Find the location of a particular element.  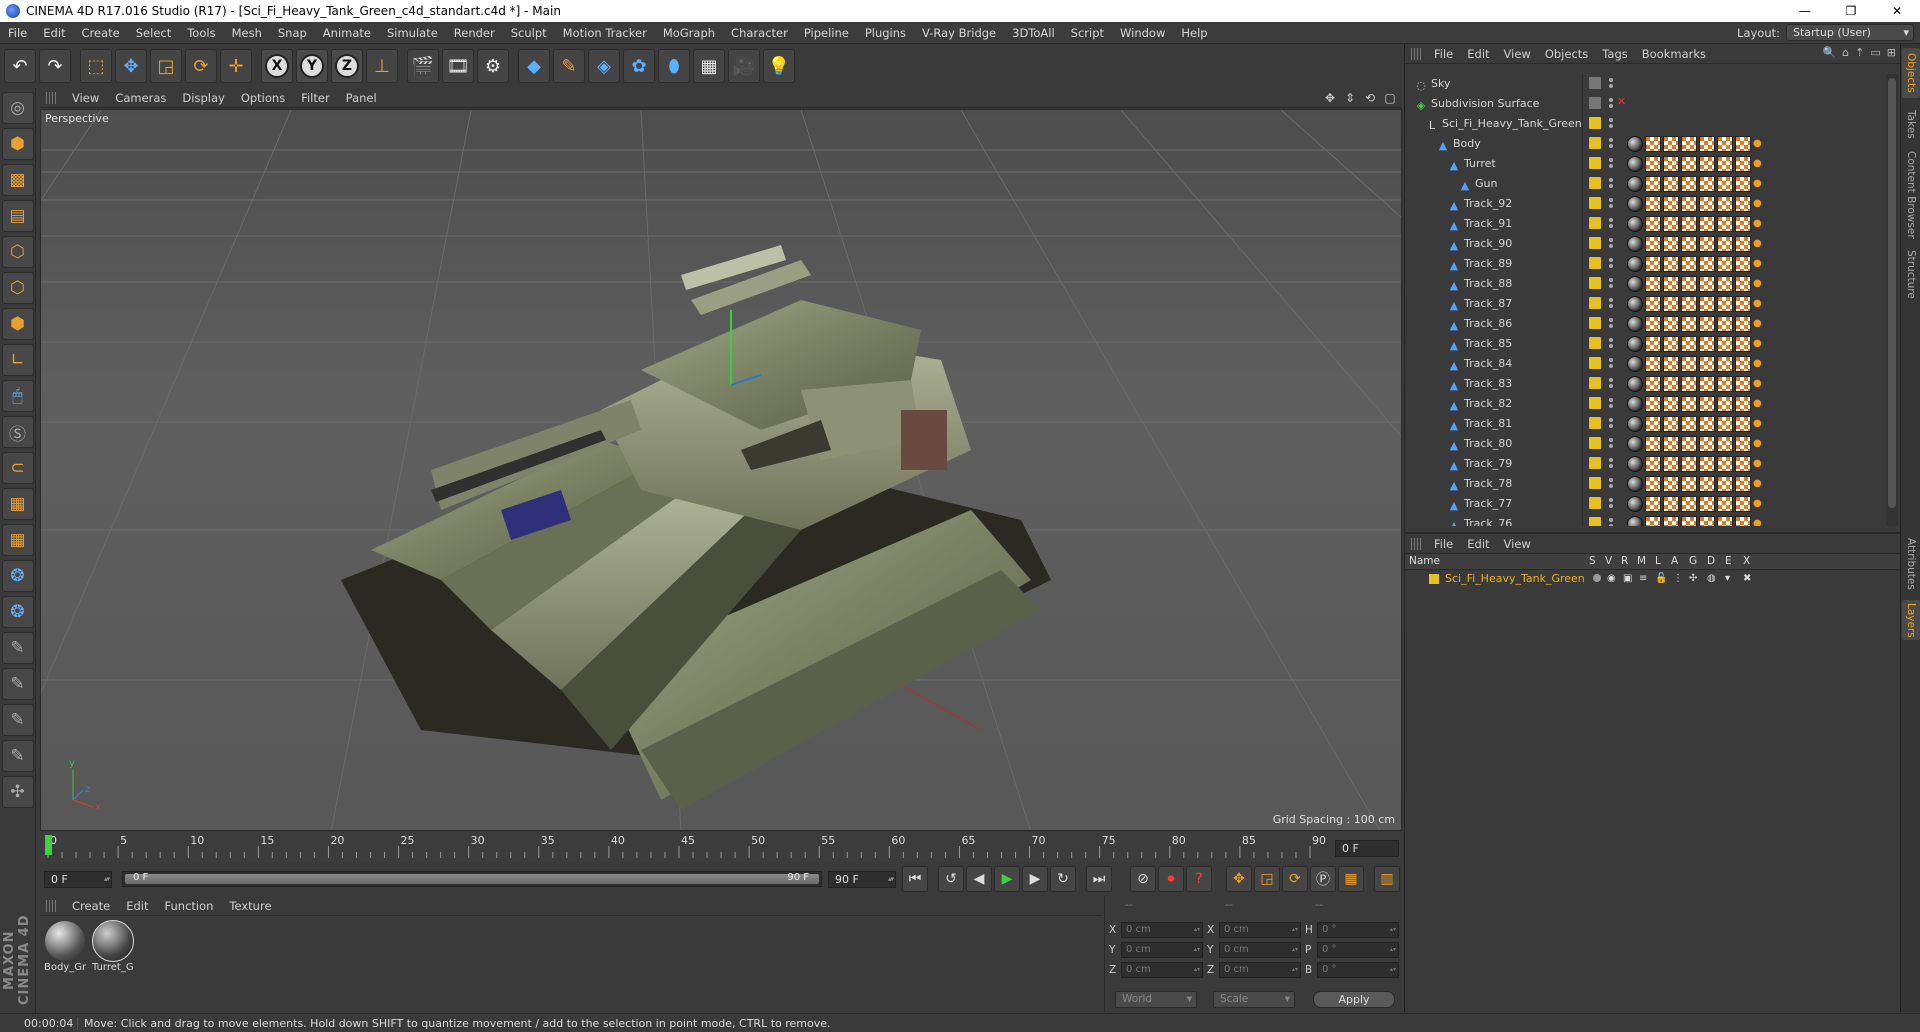

disabled-icon: ✕ is located at coordinates (1621, 101).